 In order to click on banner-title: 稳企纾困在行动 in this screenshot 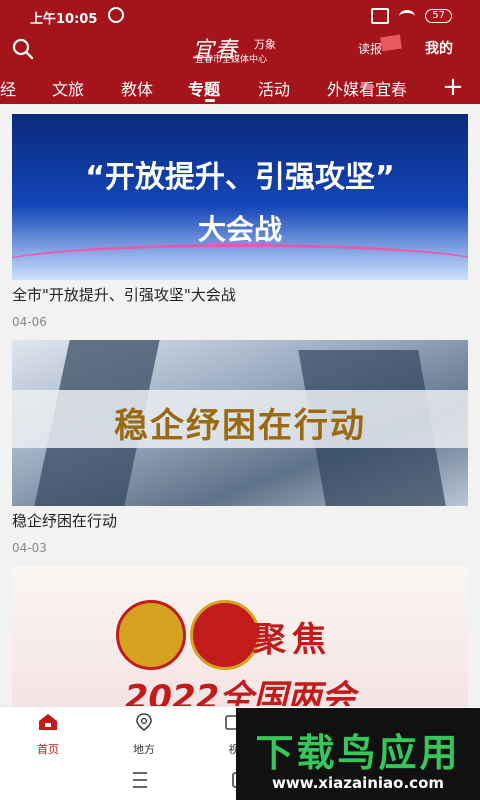, I will do `click(240, 426)`.